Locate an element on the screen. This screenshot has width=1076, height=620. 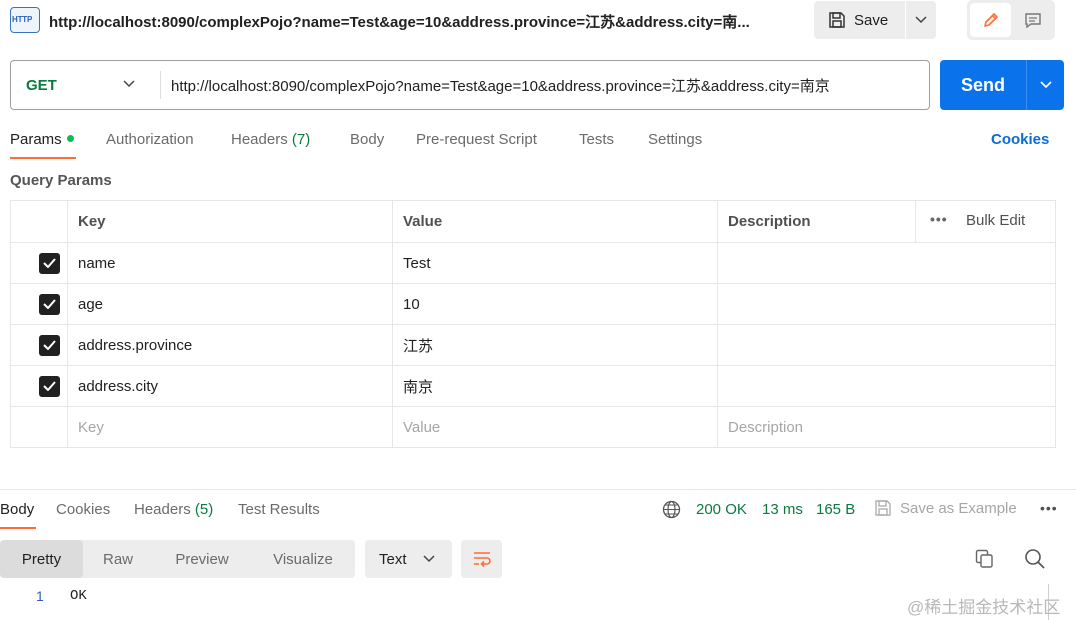
tab-params-label: Params is located at coordinates (36, 139).